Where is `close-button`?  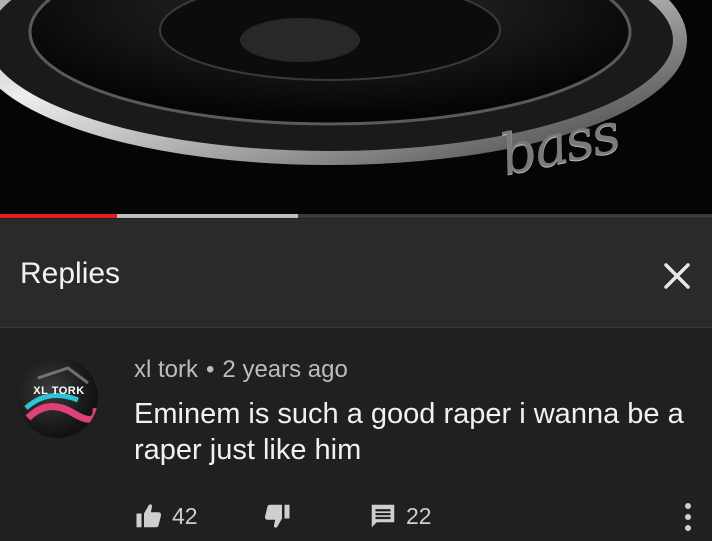
close-button is located at coordinates (677, 276).